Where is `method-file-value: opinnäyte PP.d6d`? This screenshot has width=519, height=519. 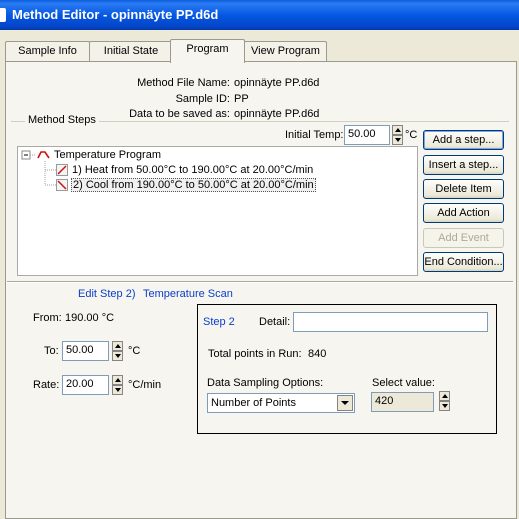
method-file-value: opinnäyte PP.d6d is located at coordinates (277, 83).